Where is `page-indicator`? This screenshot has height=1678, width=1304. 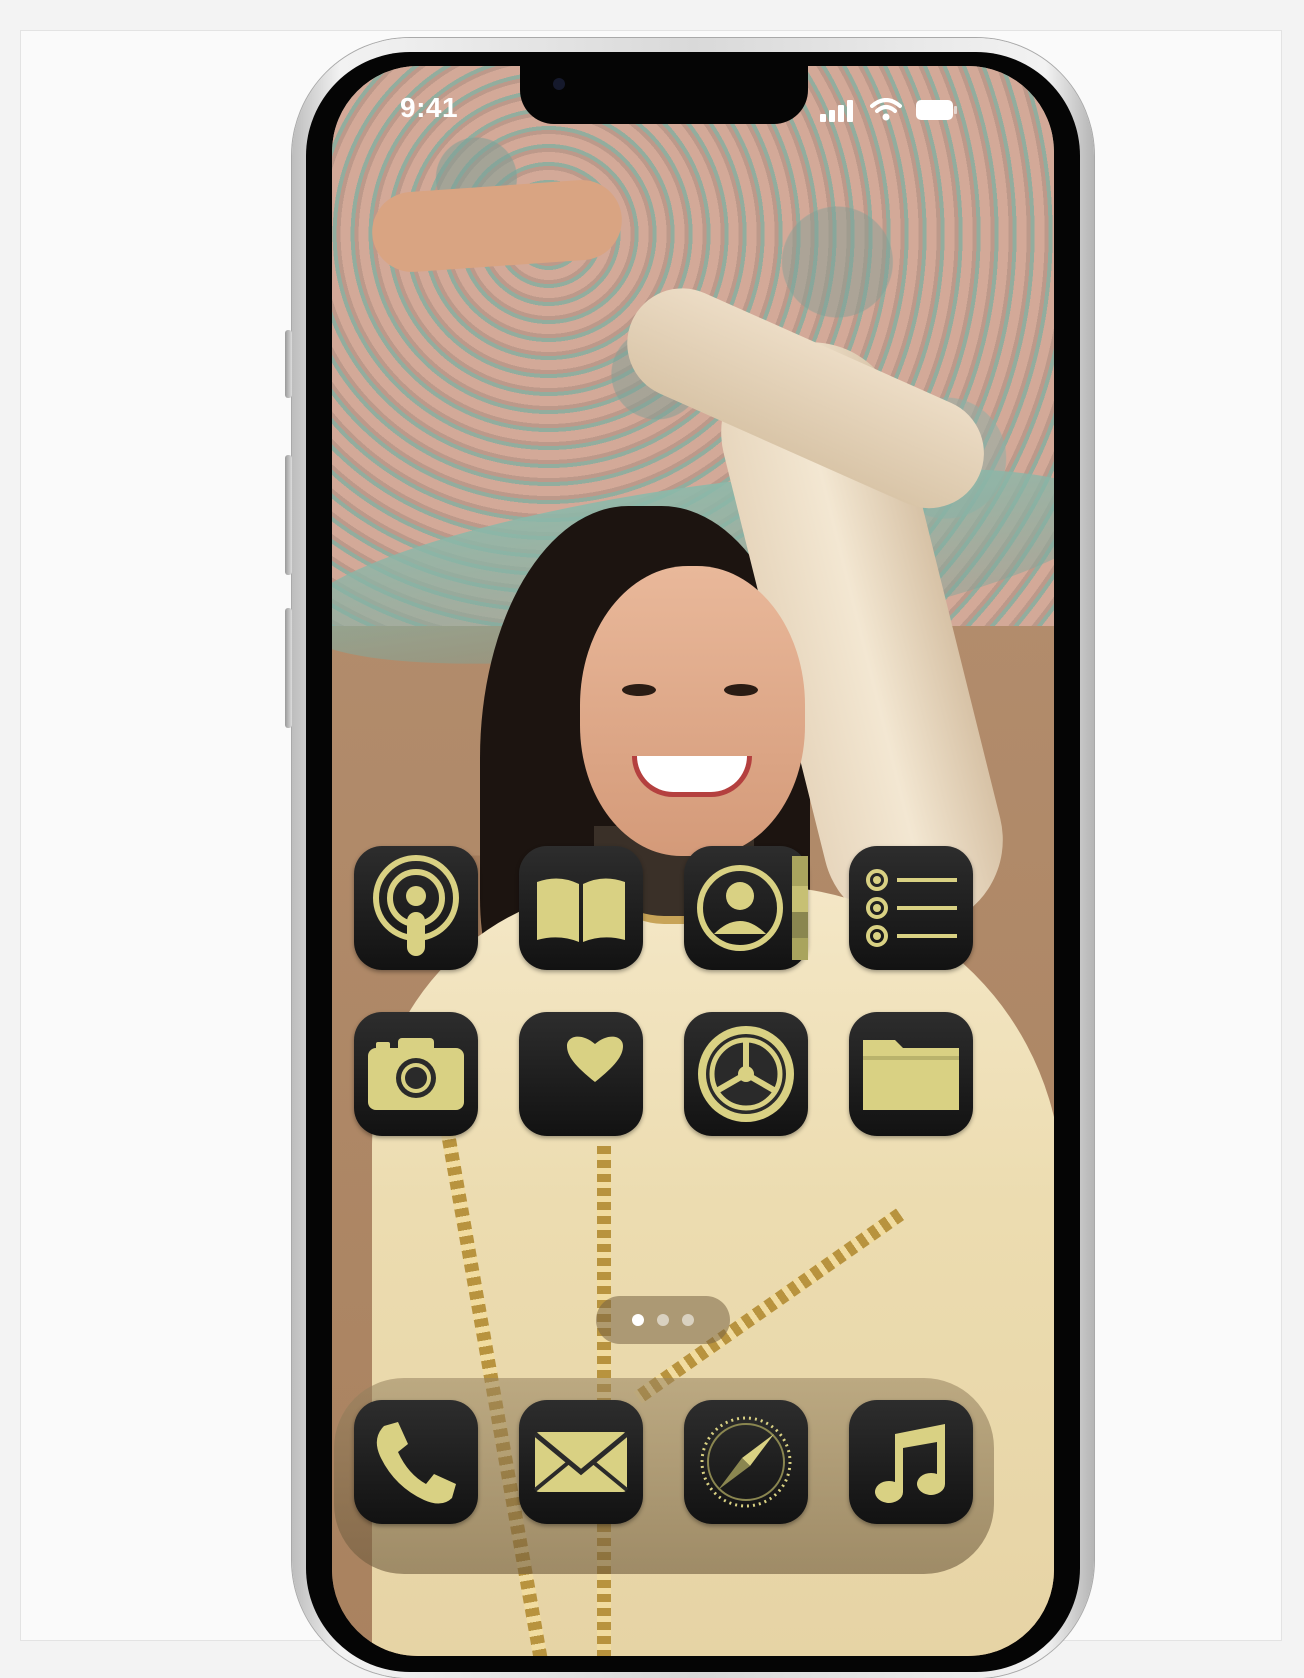 page-indicator is located at coordinates (663, 1320).